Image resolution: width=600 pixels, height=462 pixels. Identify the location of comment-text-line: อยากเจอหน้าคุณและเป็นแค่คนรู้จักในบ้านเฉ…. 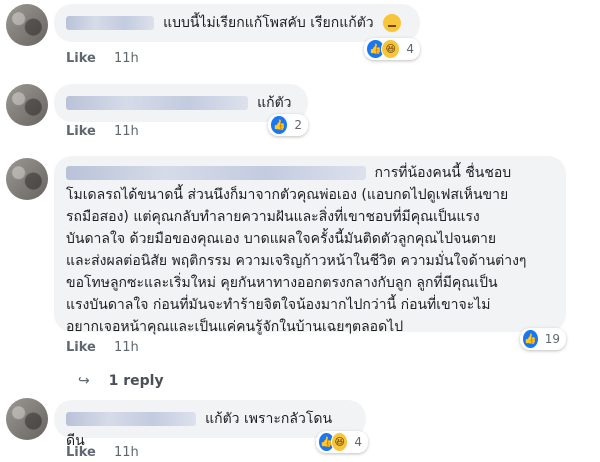
(235, 327).